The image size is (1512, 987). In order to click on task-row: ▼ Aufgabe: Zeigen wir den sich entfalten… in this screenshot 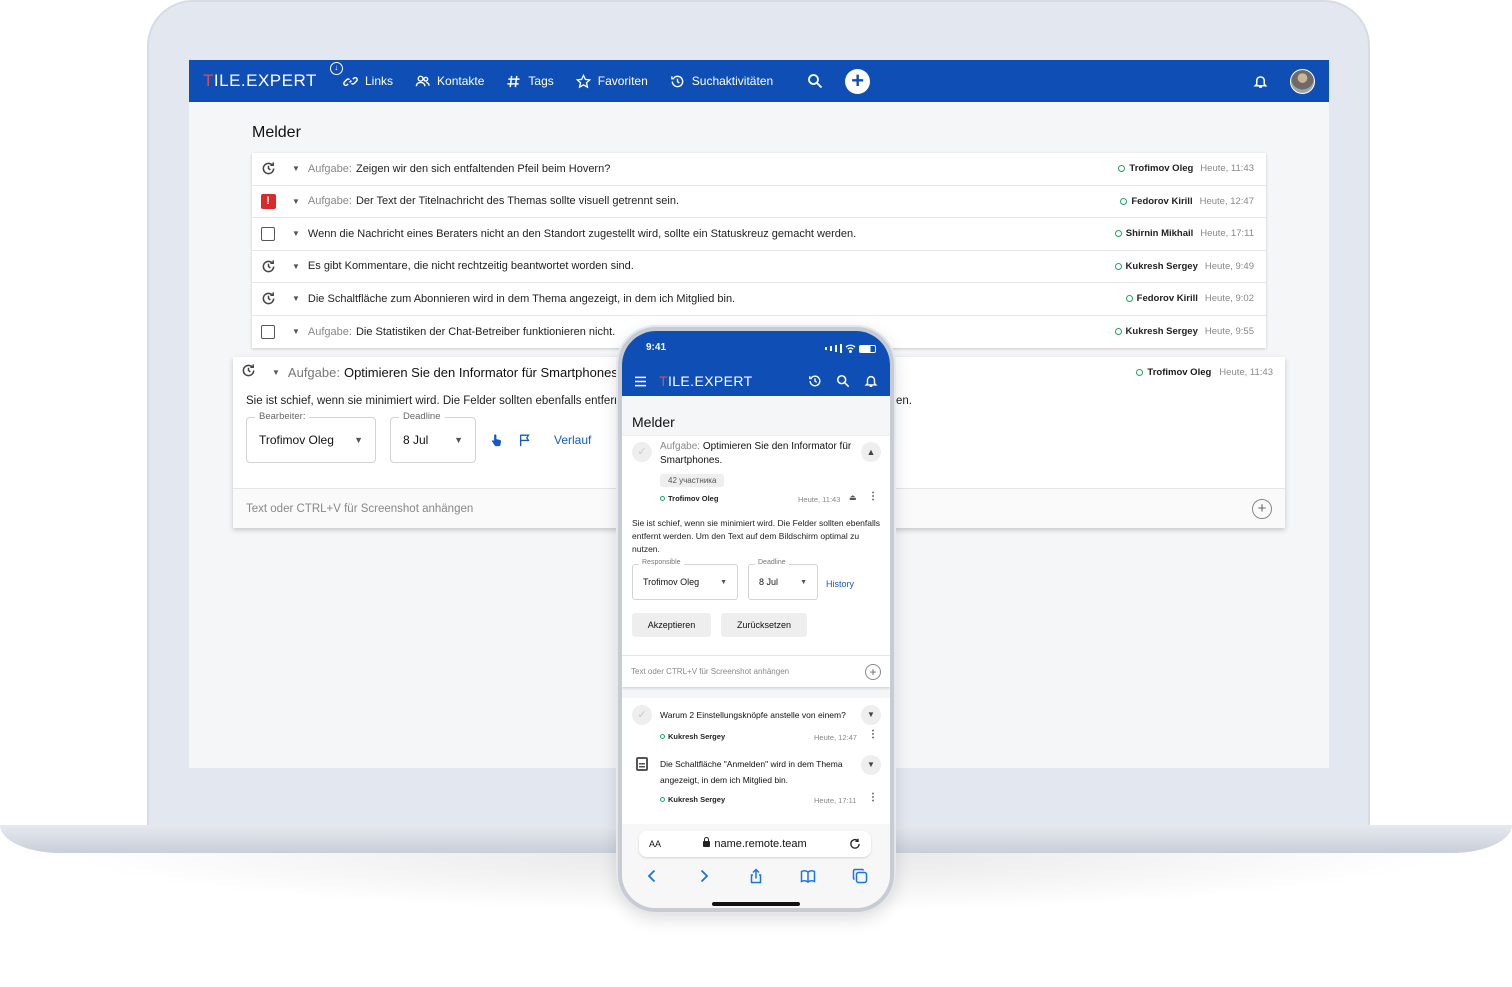, I will do `click(759, 169)`.